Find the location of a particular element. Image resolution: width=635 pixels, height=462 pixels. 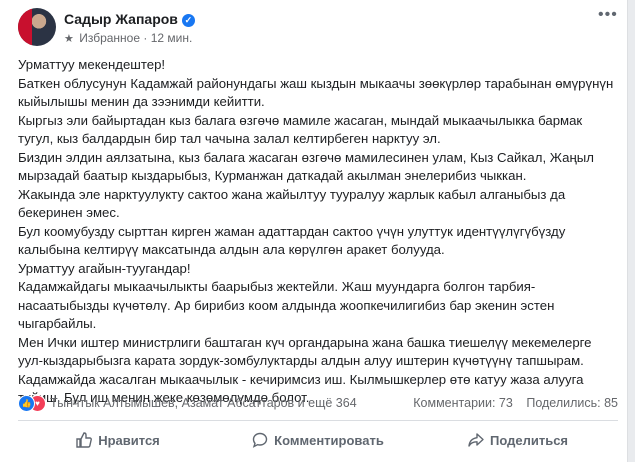

share-label: Поделиться is located at coordinates (529, 440).